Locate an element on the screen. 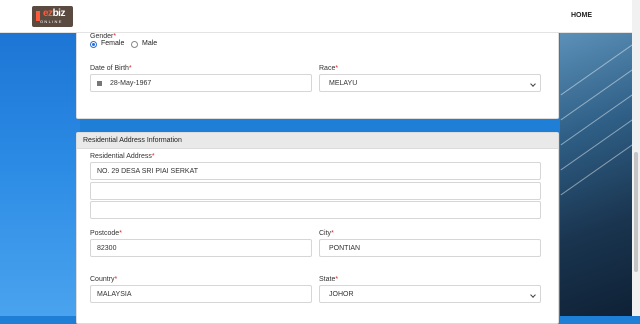  residential-address-label: Residential Address* is located at coordinates (122, 156).